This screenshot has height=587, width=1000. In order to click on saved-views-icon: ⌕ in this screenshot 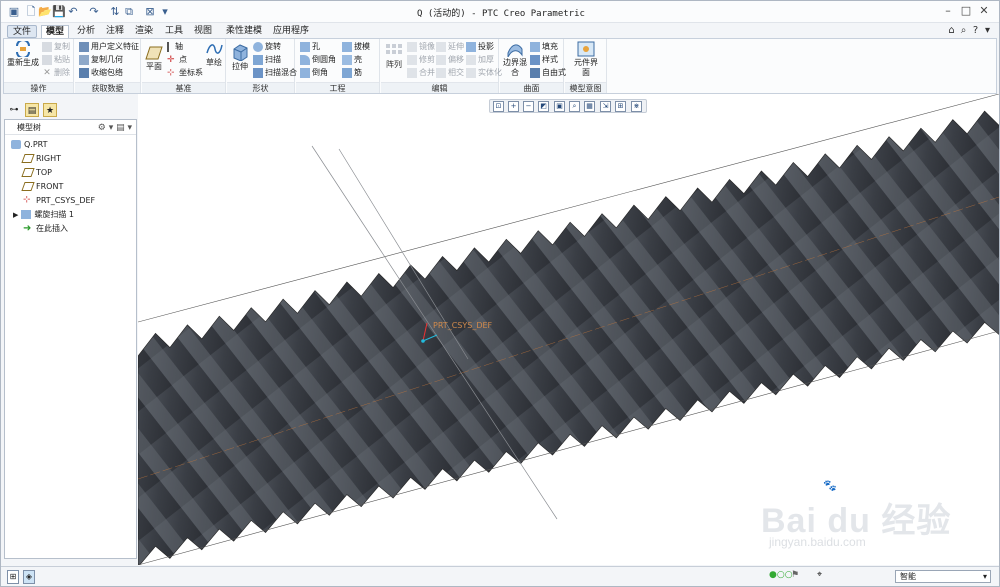, I will do `click(574, 106)`.